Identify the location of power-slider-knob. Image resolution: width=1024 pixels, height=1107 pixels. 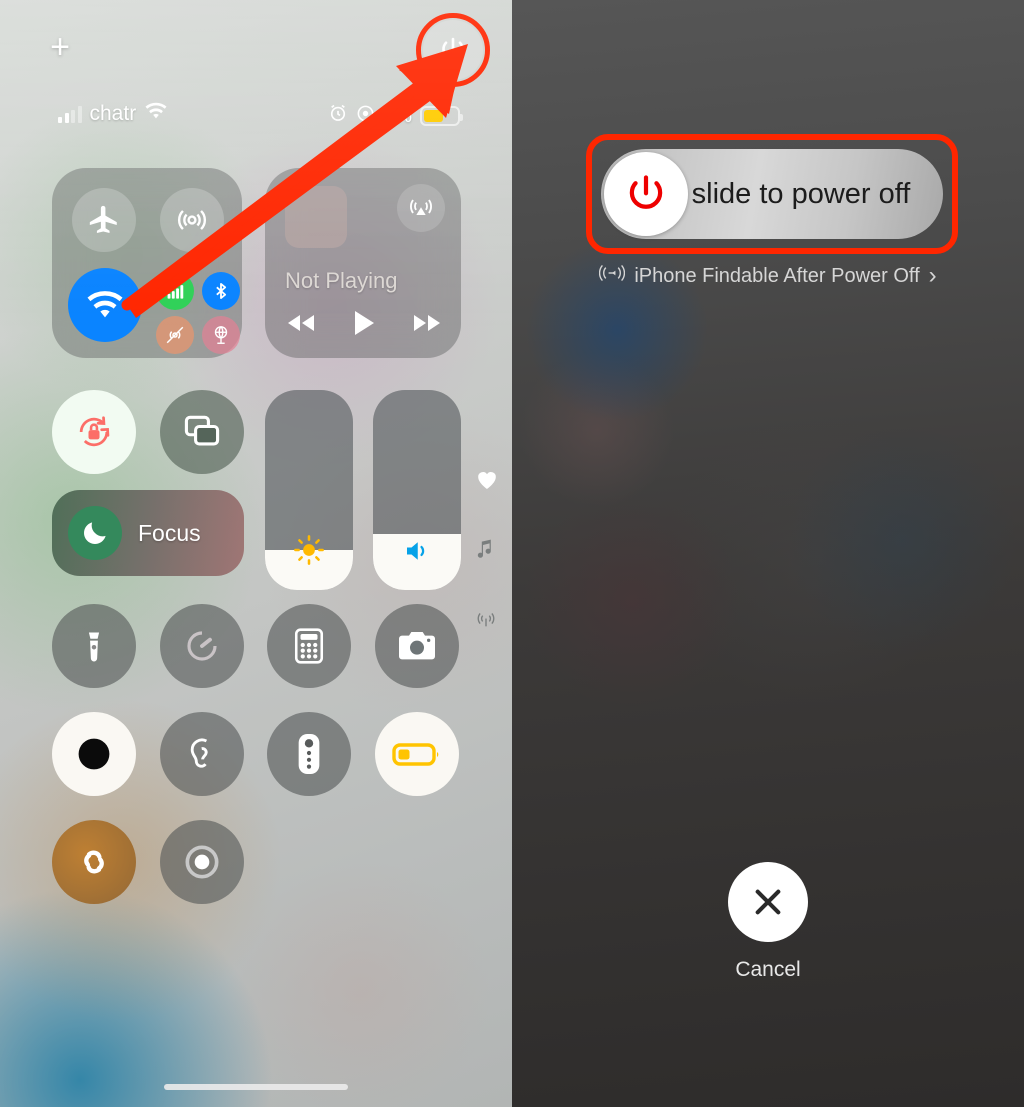
(646, 194).